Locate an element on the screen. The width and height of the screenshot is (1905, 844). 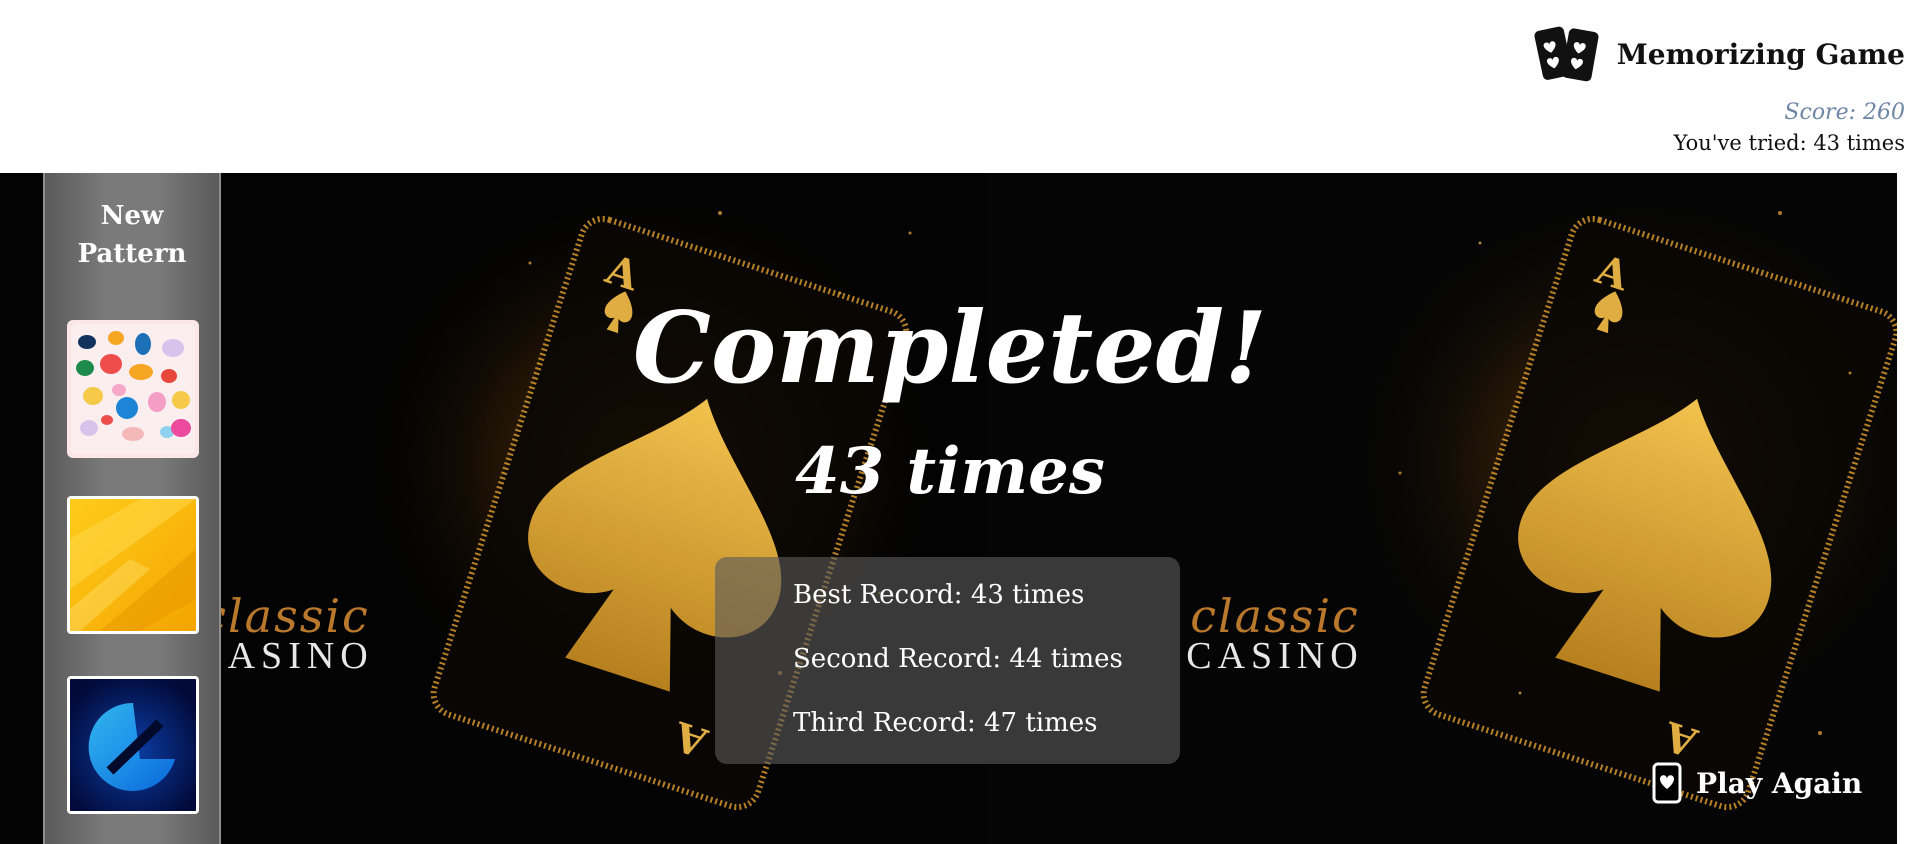
app-title: Memorizing Game is located at coordinates (1760, 54).